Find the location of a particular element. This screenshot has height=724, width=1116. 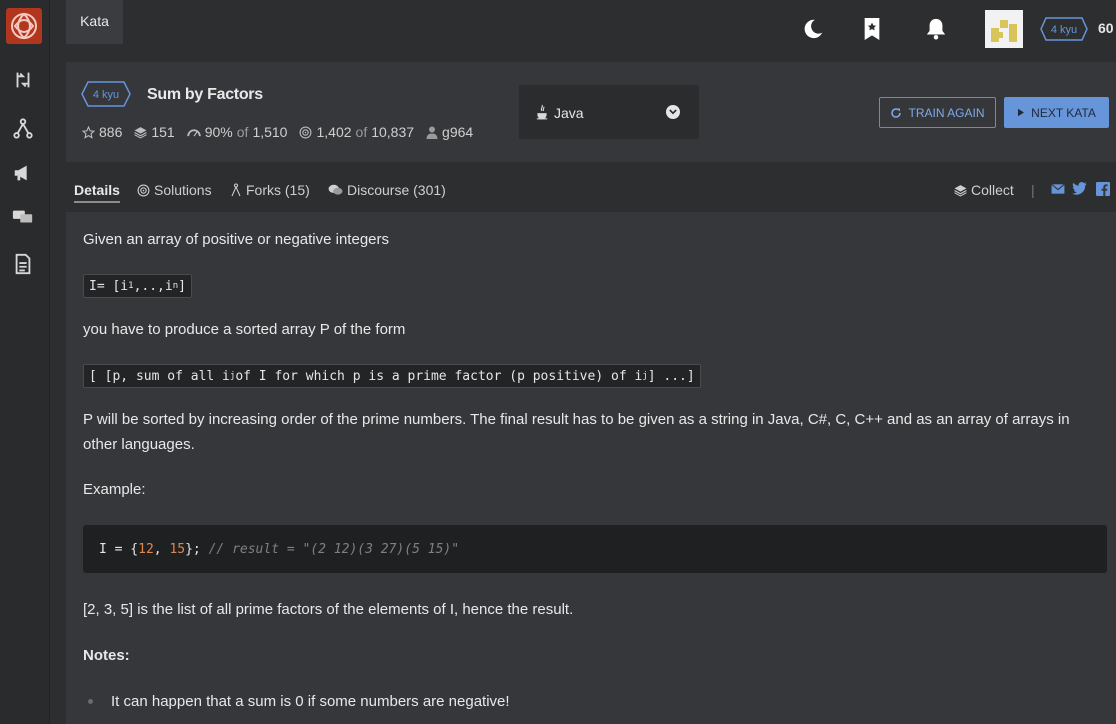

next-kata-button: NEXT KATA is located at coordinates (1056, 112).